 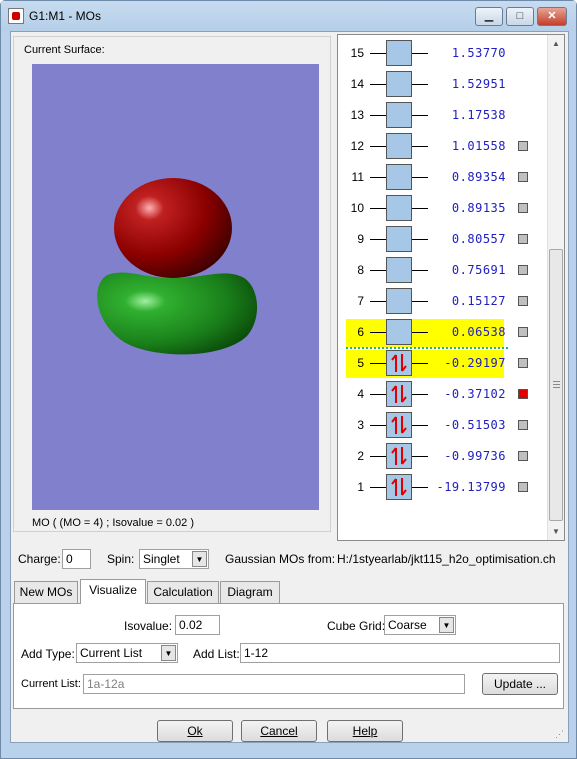 What do you see at coordinates (443, 177) in the screenshot?
I see `mo-row: 11 0.89354` at bounding box center [443, 177].